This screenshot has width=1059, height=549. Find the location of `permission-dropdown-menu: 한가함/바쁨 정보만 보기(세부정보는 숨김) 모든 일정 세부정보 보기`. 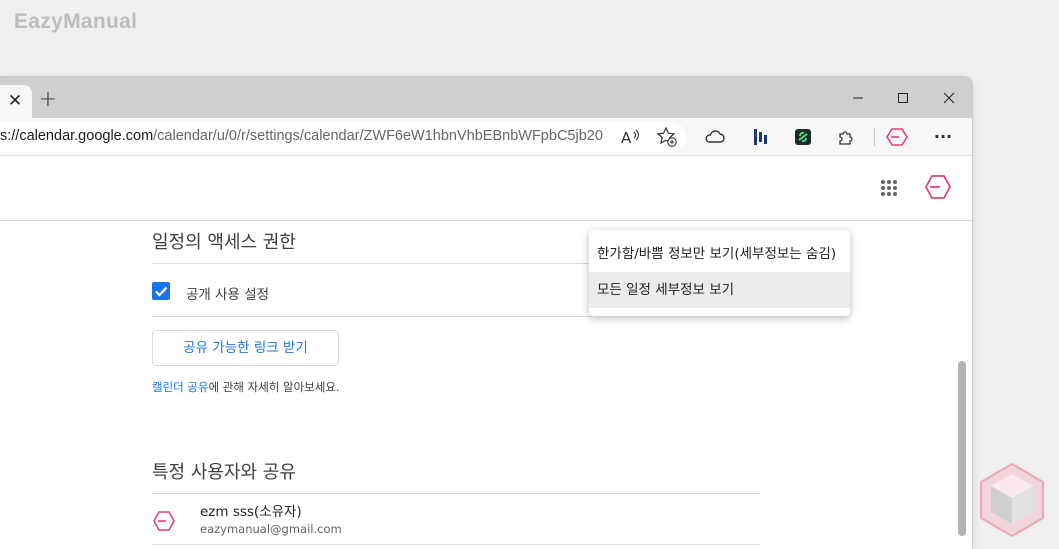

permission-dropdown-menu: 한가함/바쁨 정보만 보기(세부정보는 숨김) 모든 일정 세부정보 보기 is located at coordinates (719, 273).